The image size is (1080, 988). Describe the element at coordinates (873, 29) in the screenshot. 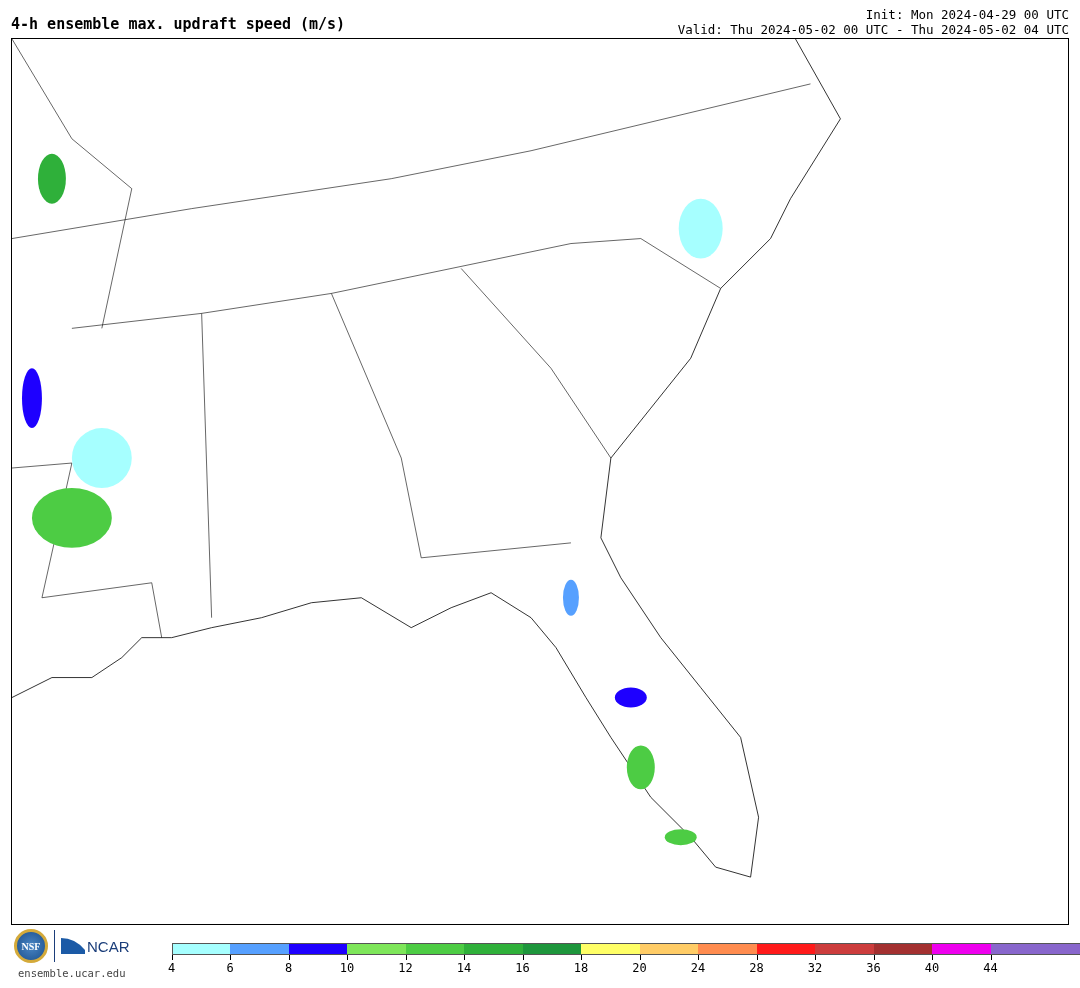

I see `valid-time: Valid: Thu 2024-05-02 00 UTC - Thu 2024-05-02 04 UTC` at that location.